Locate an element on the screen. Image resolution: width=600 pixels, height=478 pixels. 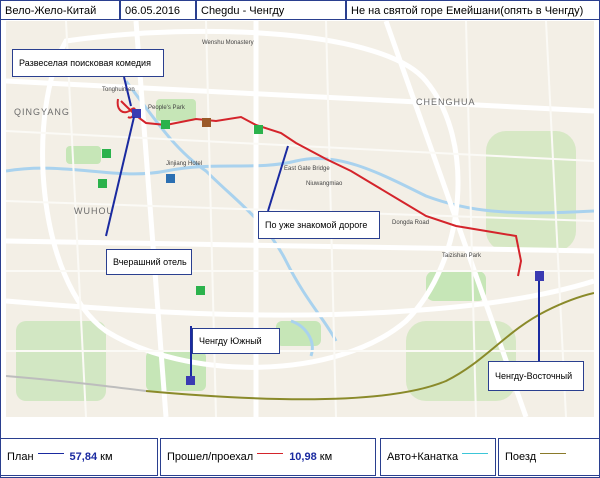
footer-train: Поезд is located at coordinates (549, 457).